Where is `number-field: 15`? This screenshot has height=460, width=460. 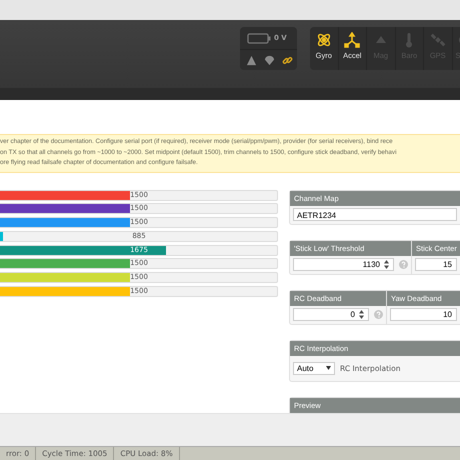 number-field: 15 is located at coordinates (436, 264).